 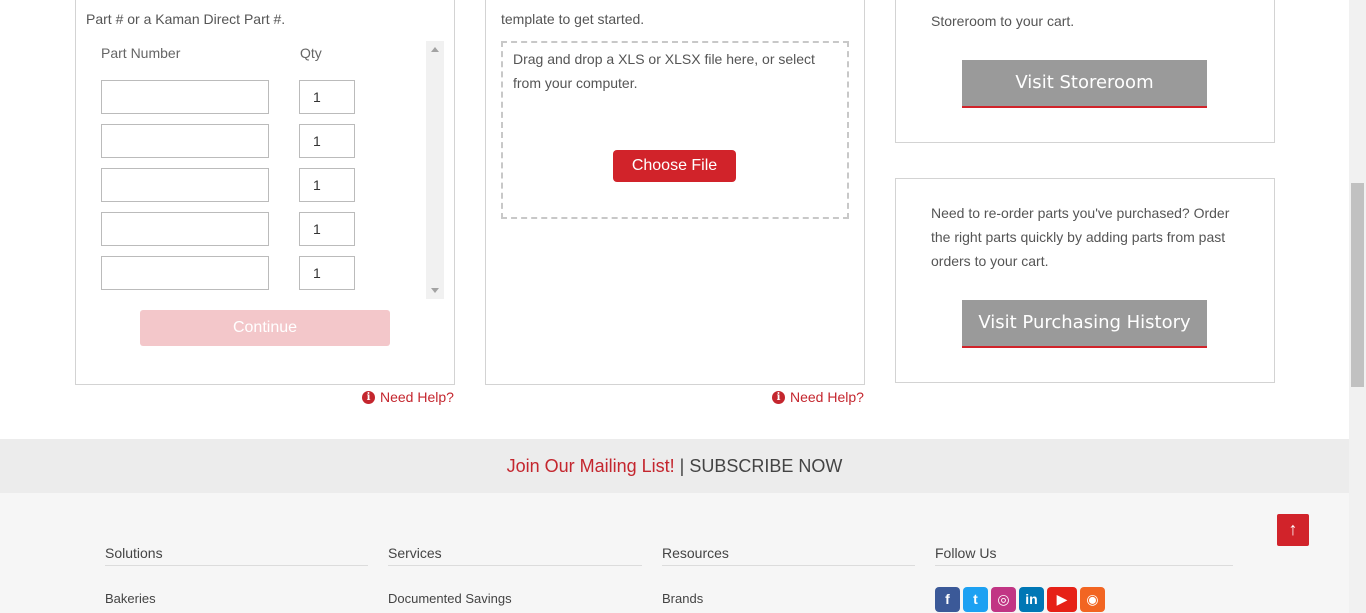 What do you see at coordinates (435, 290) in the screenshot?
I see `scroll-down-icon` at bounding box center [435, 290].